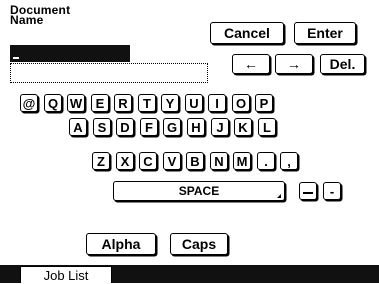  I want to click on key-l: L, so click(267, 127).